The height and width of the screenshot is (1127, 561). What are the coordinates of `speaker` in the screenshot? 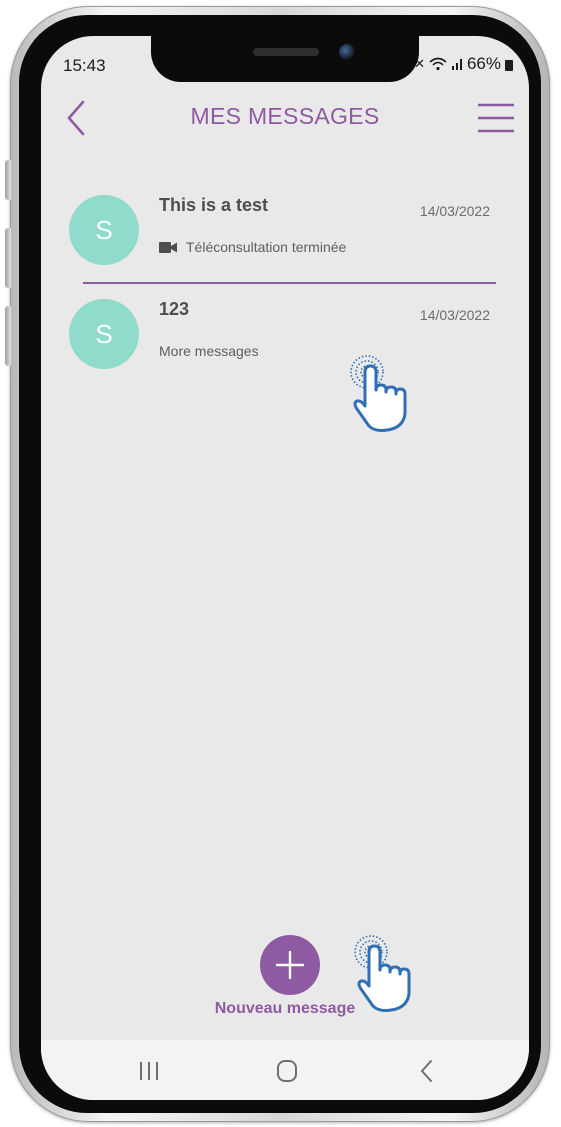 It's located at (286, 52).